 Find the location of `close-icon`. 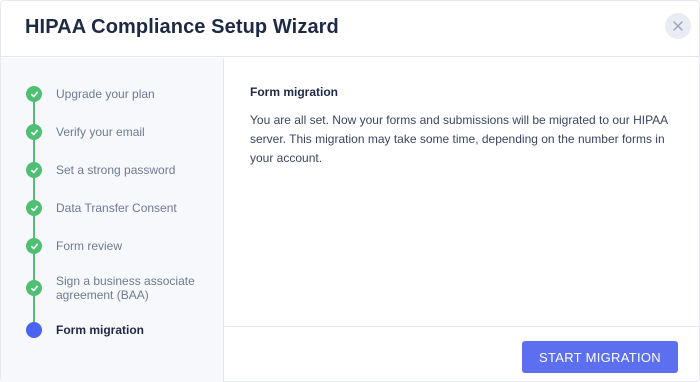

close-icon is located at coordinates (678, 26).